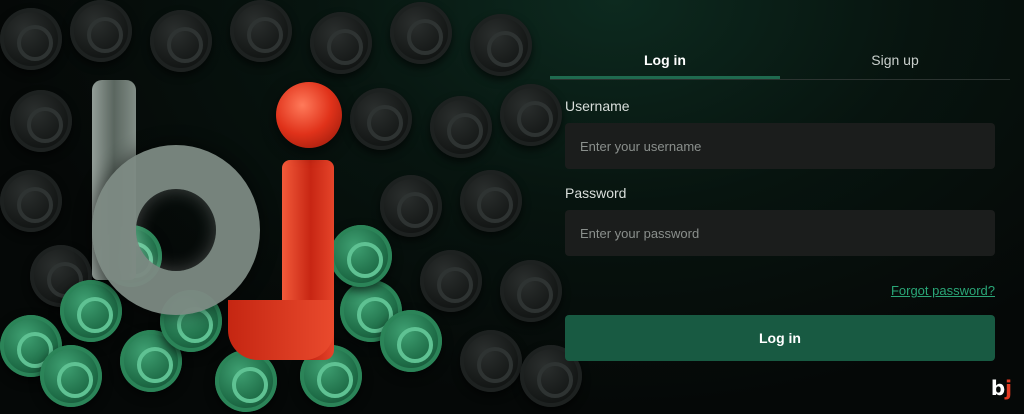  I want to click on password-input, so click(780, 233).